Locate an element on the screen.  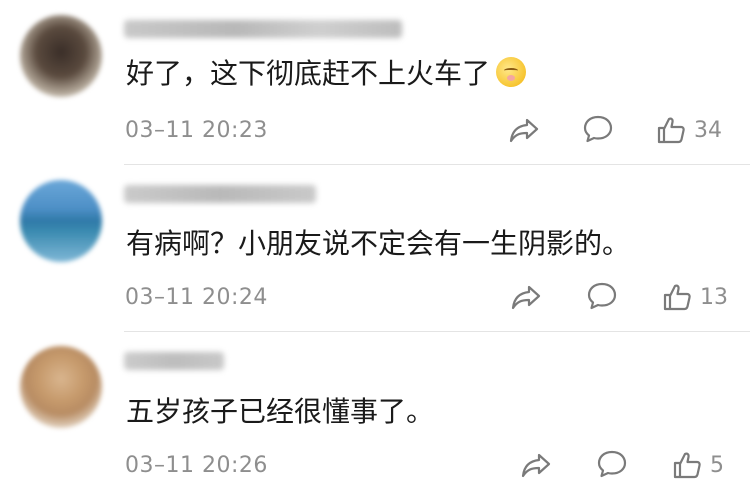
like-button: 5 is located at coordinates (698, 465).